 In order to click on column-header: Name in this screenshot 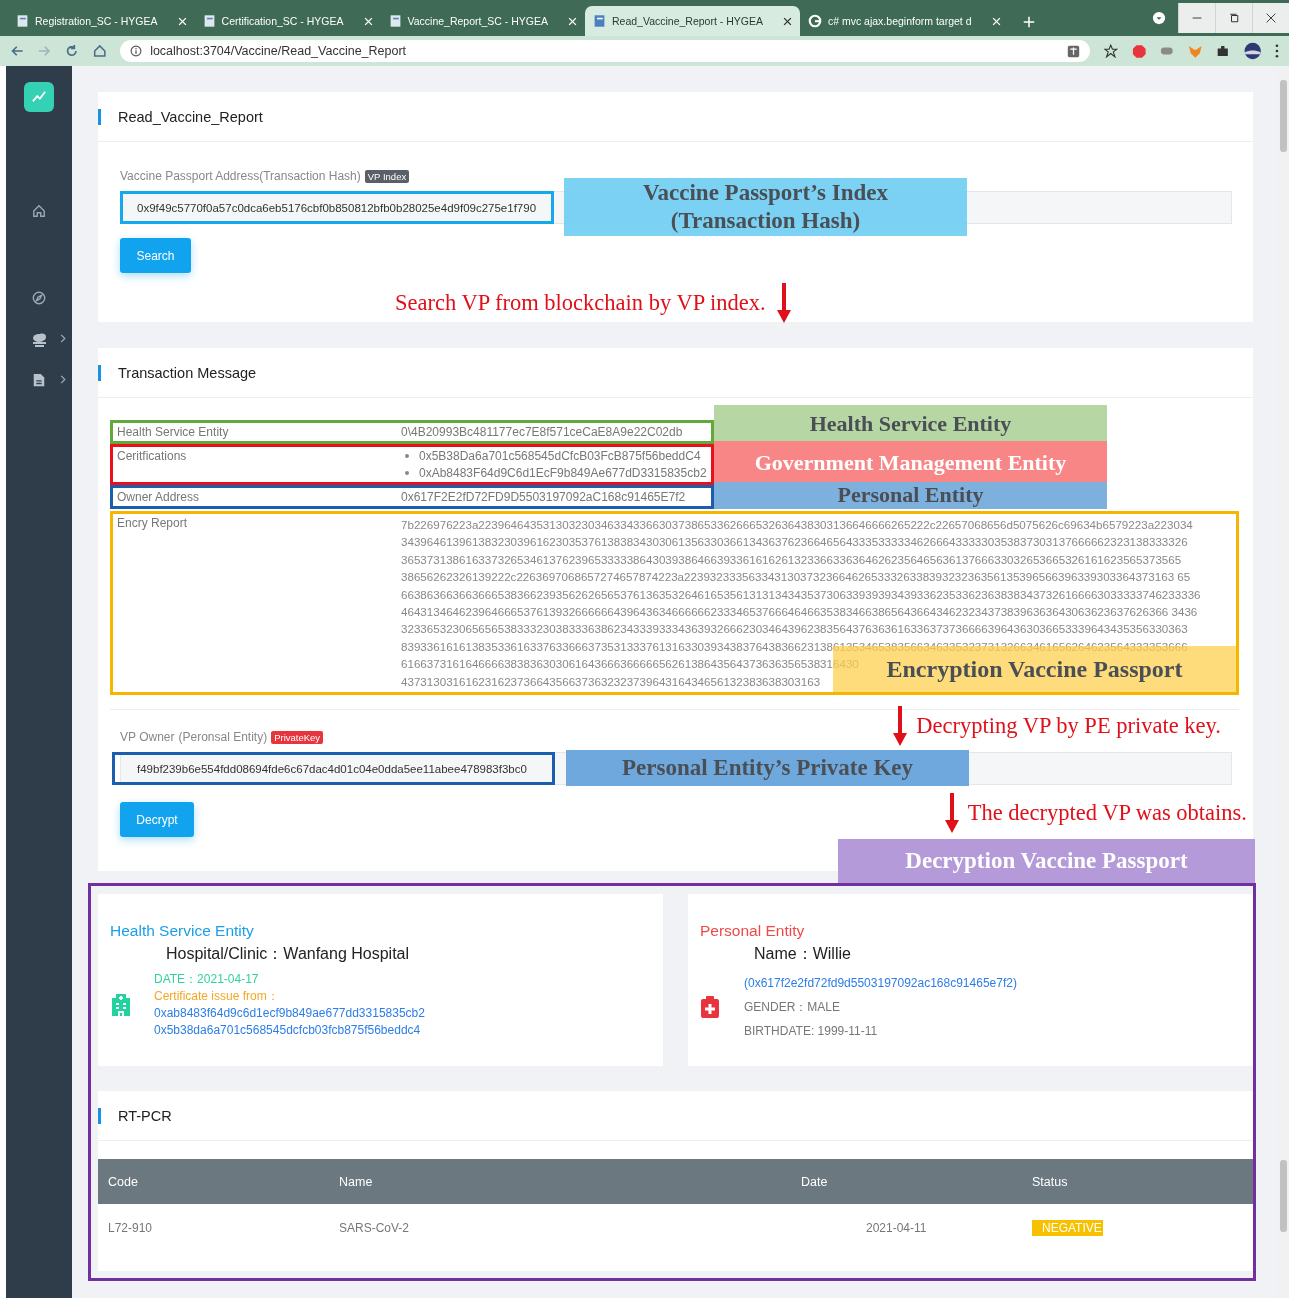, I will do `click(356, 1181)`.